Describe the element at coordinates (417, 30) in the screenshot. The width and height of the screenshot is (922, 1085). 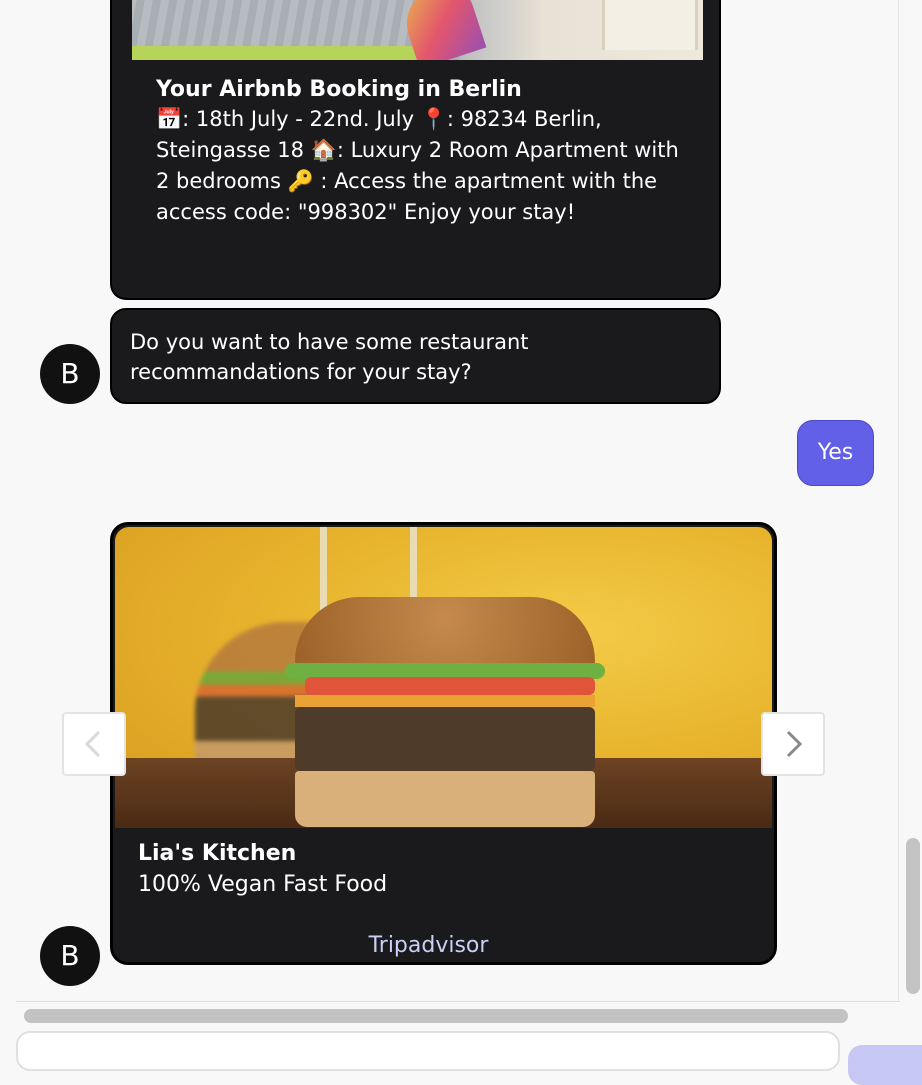
I see `apartment-image` at that location.